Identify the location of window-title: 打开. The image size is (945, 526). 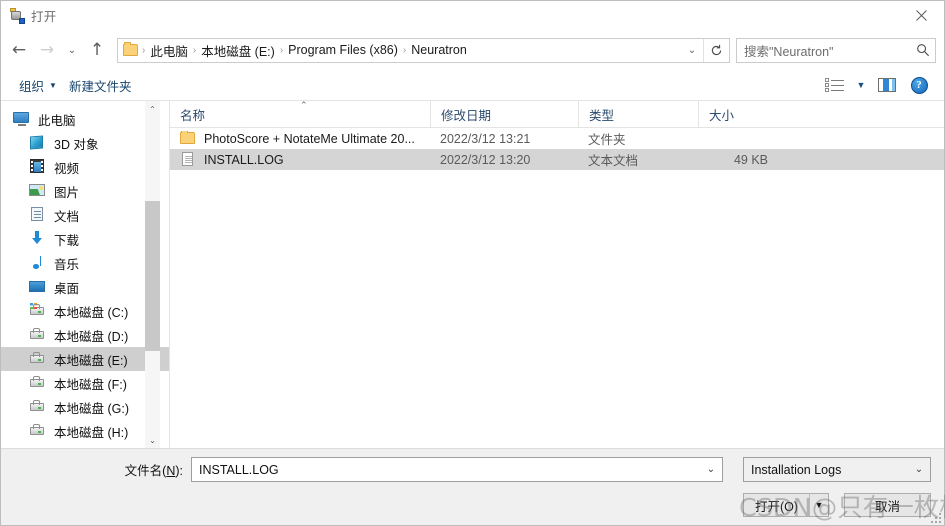
(44, 17).